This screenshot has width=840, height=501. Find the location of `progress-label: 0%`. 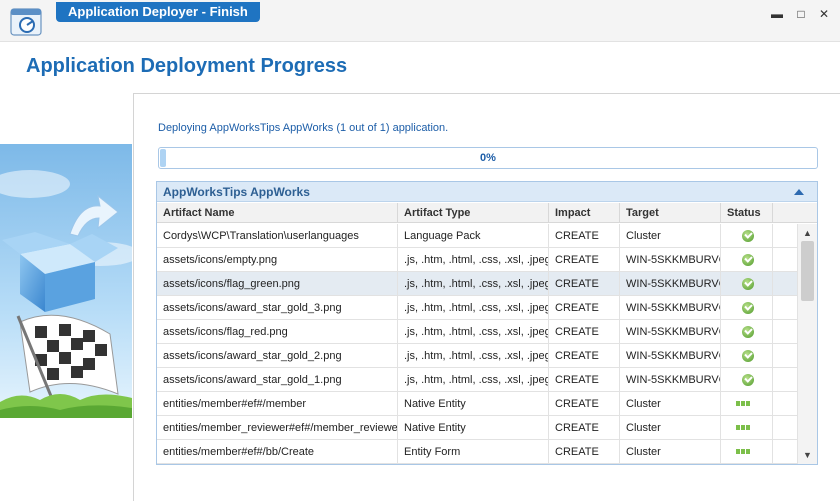

progress-label: 0% is located at coordinates (488, 158).